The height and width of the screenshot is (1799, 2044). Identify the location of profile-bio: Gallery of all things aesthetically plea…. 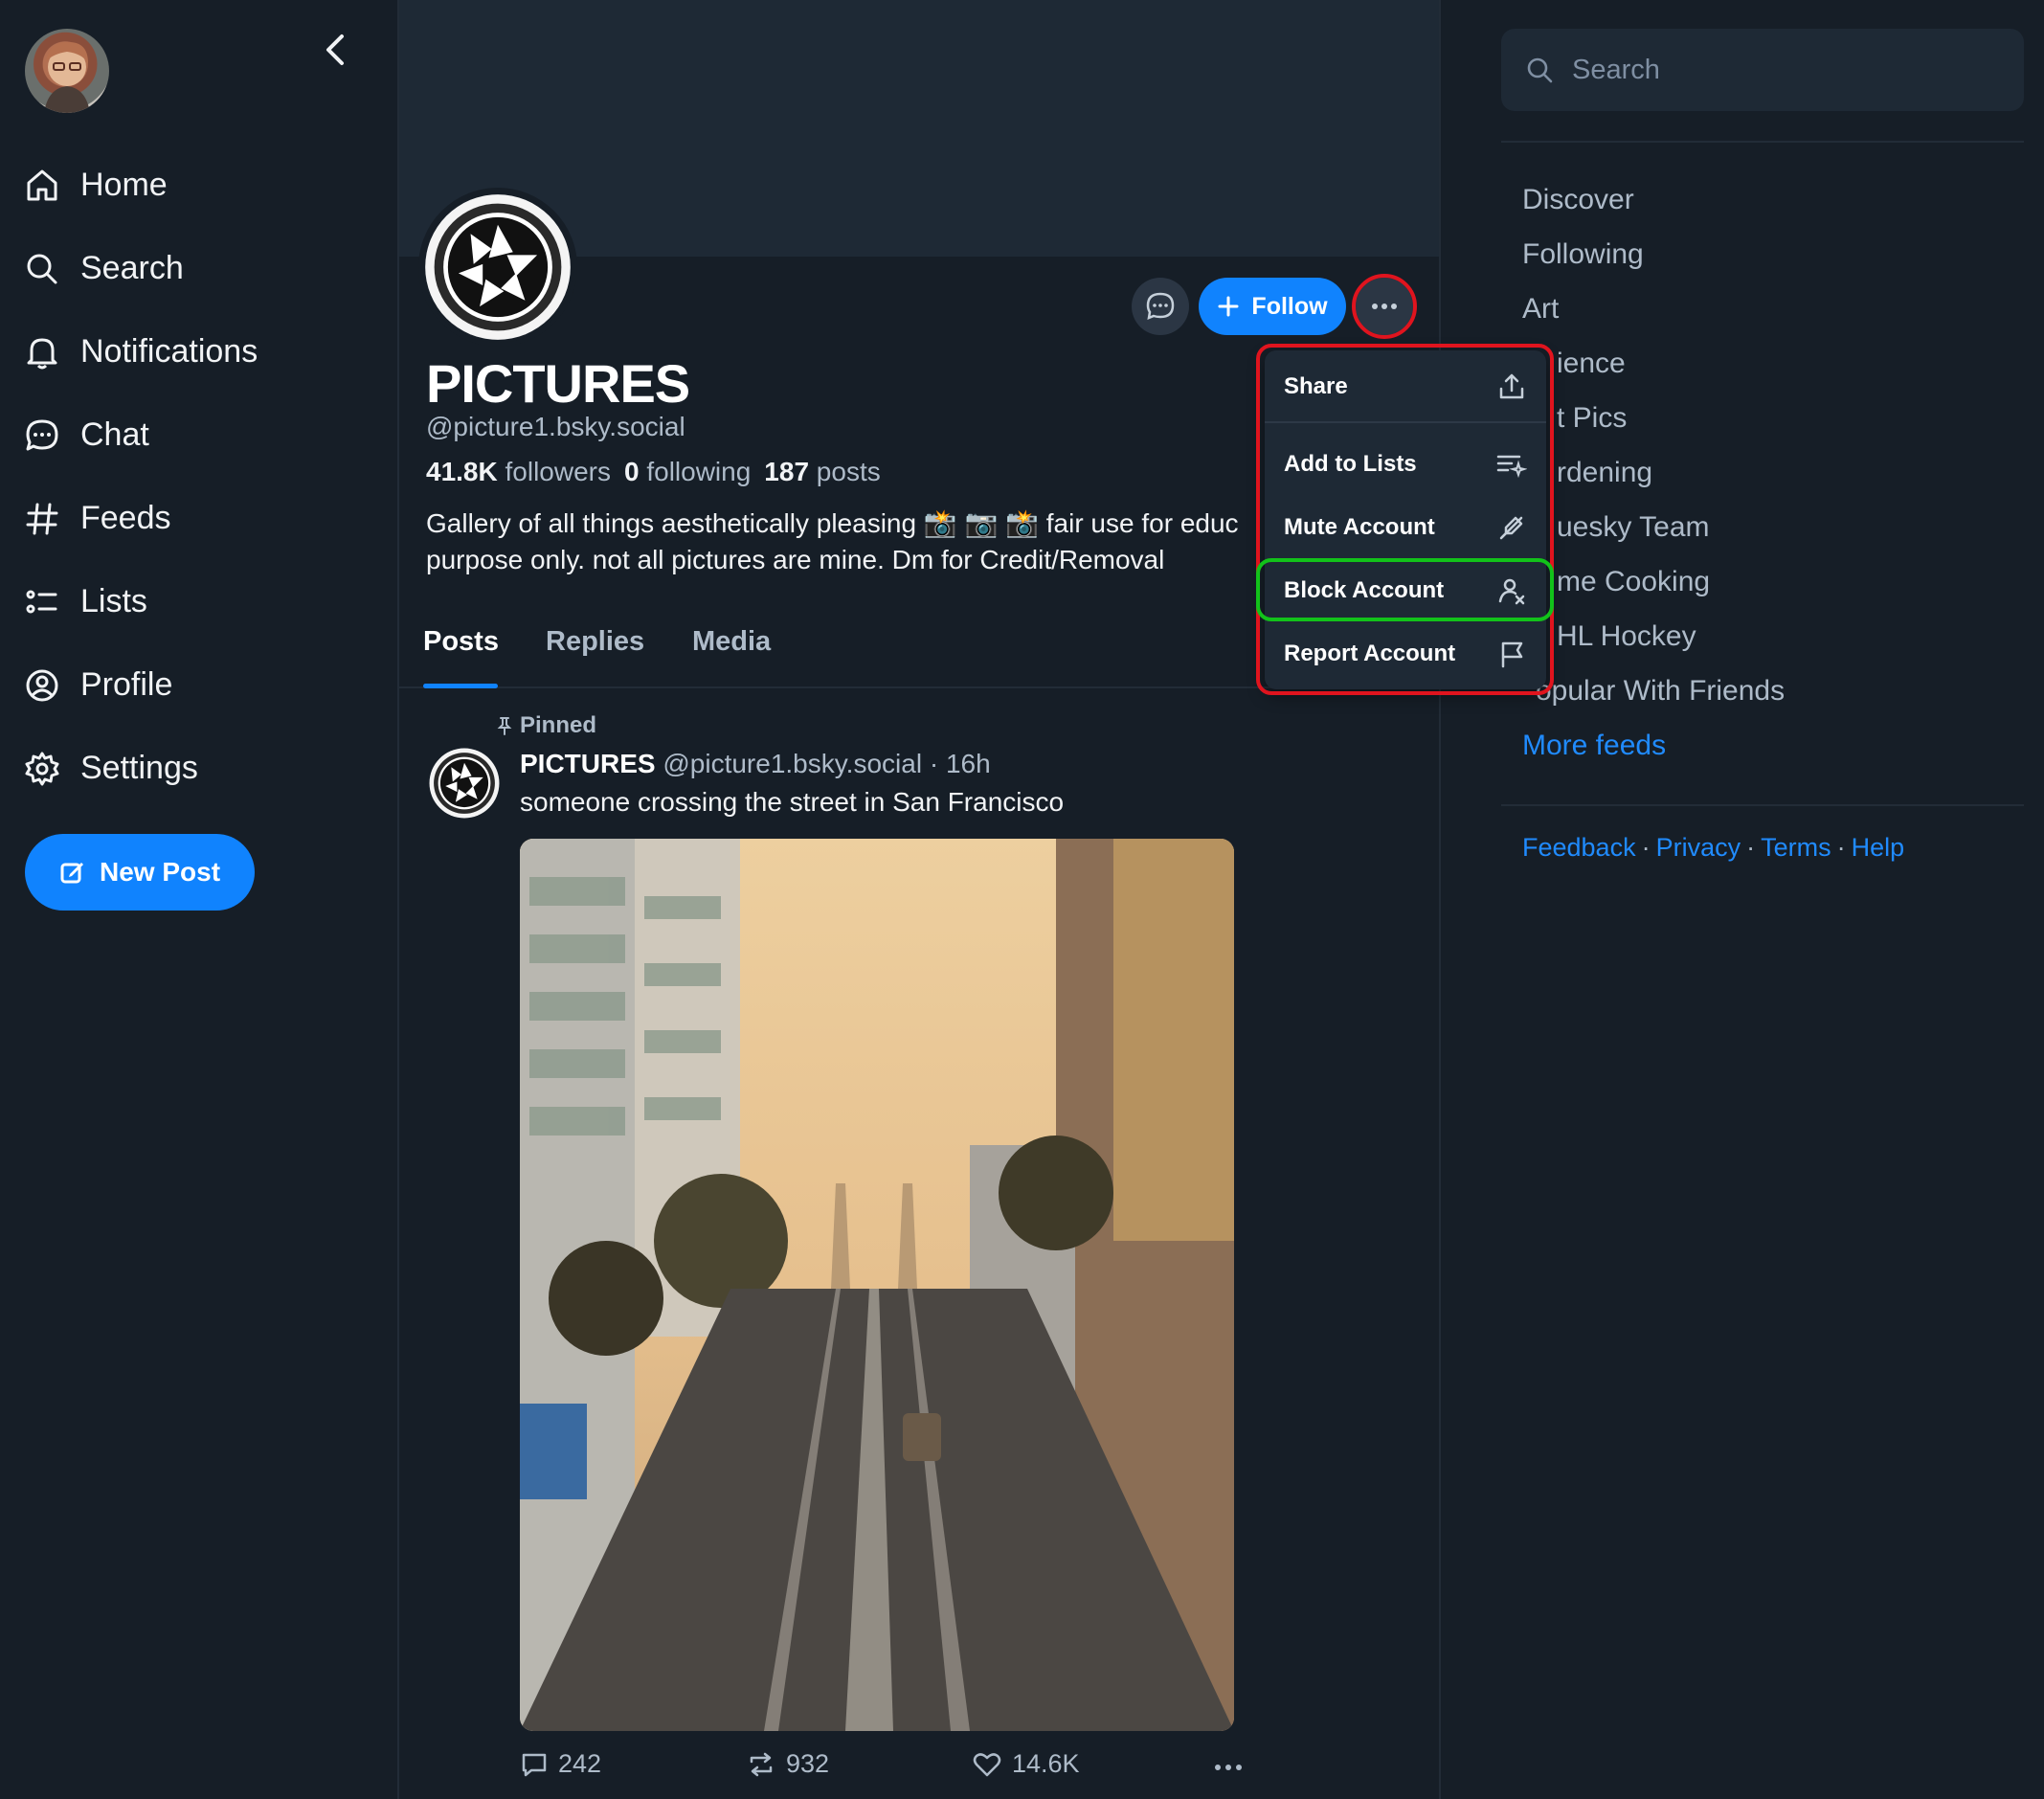
(857, 542).